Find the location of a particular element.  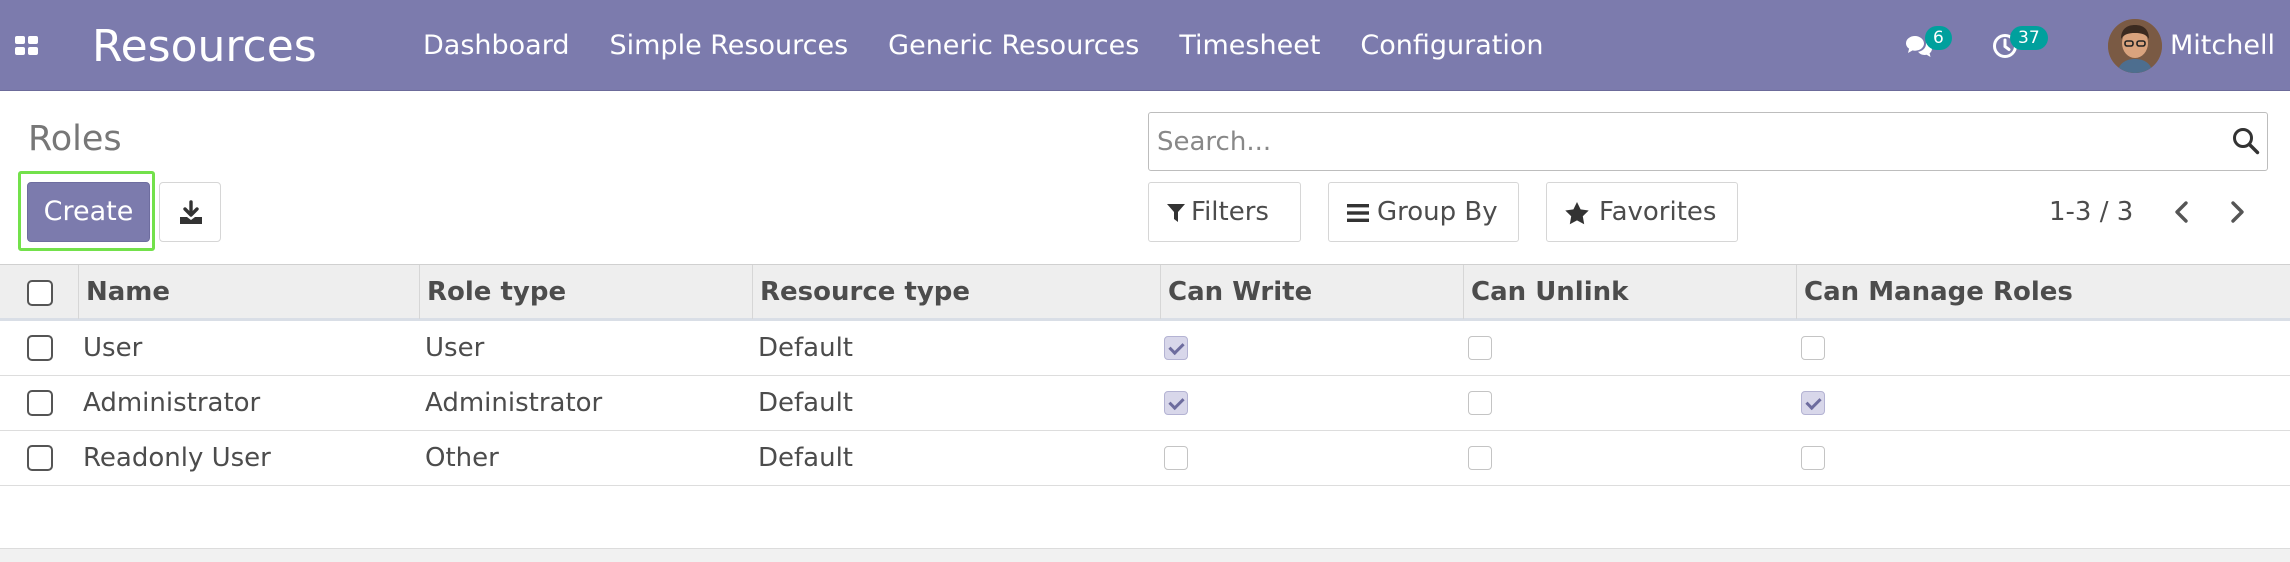

cell-name: Readonly User is located at coordinates (177, 458).